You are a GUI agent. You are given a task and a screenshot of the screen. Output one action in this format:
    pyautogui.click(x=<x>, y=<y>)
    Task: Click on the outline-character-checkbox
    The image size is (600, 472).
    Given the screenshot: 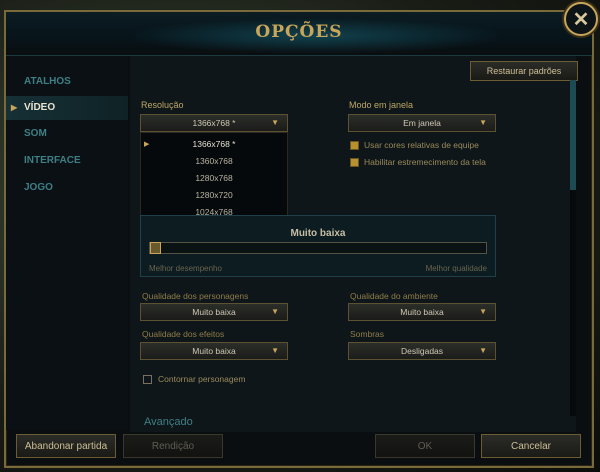 What is the action you would take?
    pyautogui.click(x=147, y=379)
    